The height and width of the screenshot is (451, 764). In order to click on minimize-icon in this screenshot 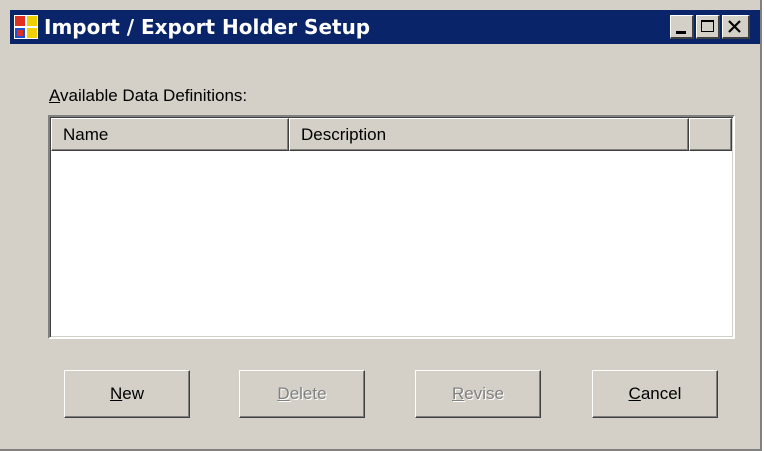, I will do `click(681, 32)`.